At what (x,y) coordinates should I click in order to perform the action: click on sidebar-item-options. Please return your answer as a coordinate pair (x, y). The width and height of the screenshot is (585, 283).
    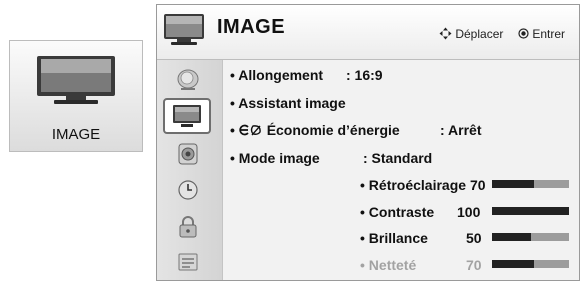
    Looking at the image, I should click on (188, 262).